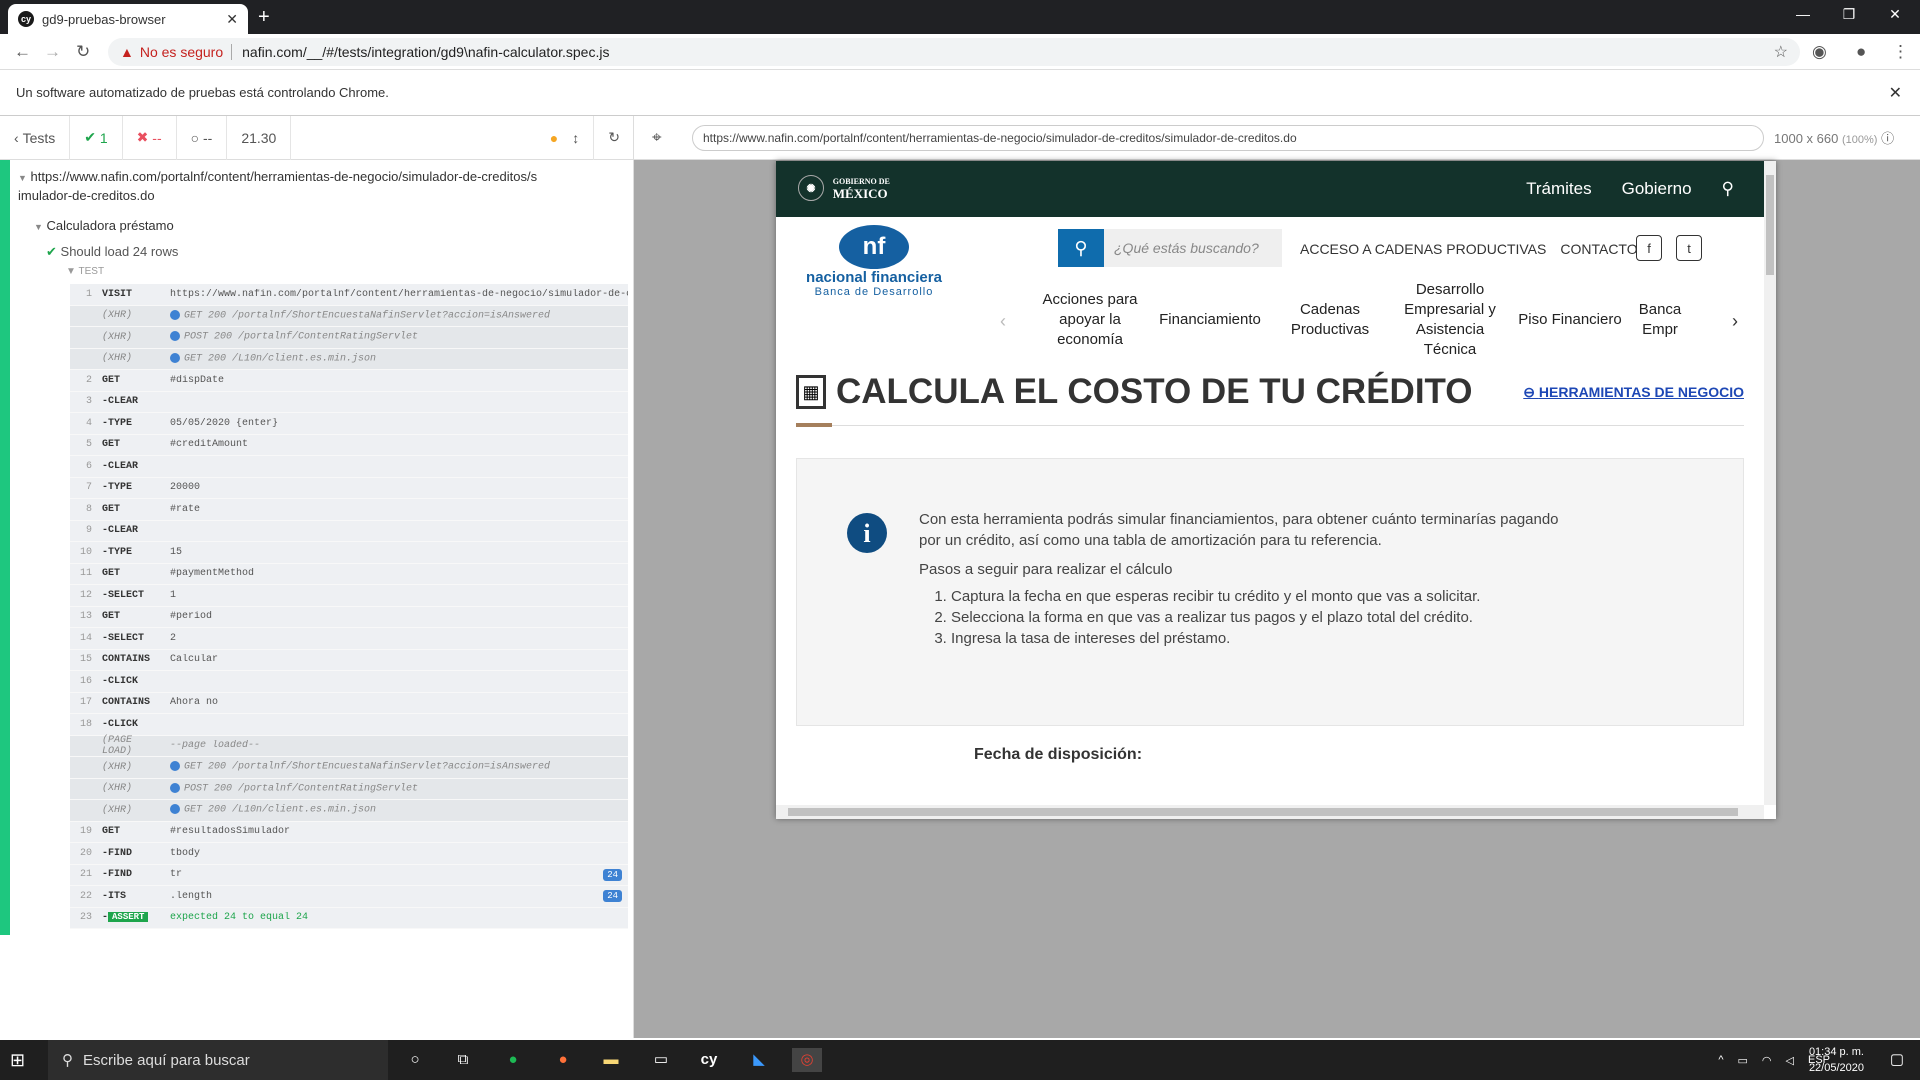 The width and height of the screenshot is (1920, 1080). What do you see at coordinates (349, 746) in the screenshot?
I see `xhr-log-row: (PAGE LOAD) --page loaded--` at bounding box center [349, 746].